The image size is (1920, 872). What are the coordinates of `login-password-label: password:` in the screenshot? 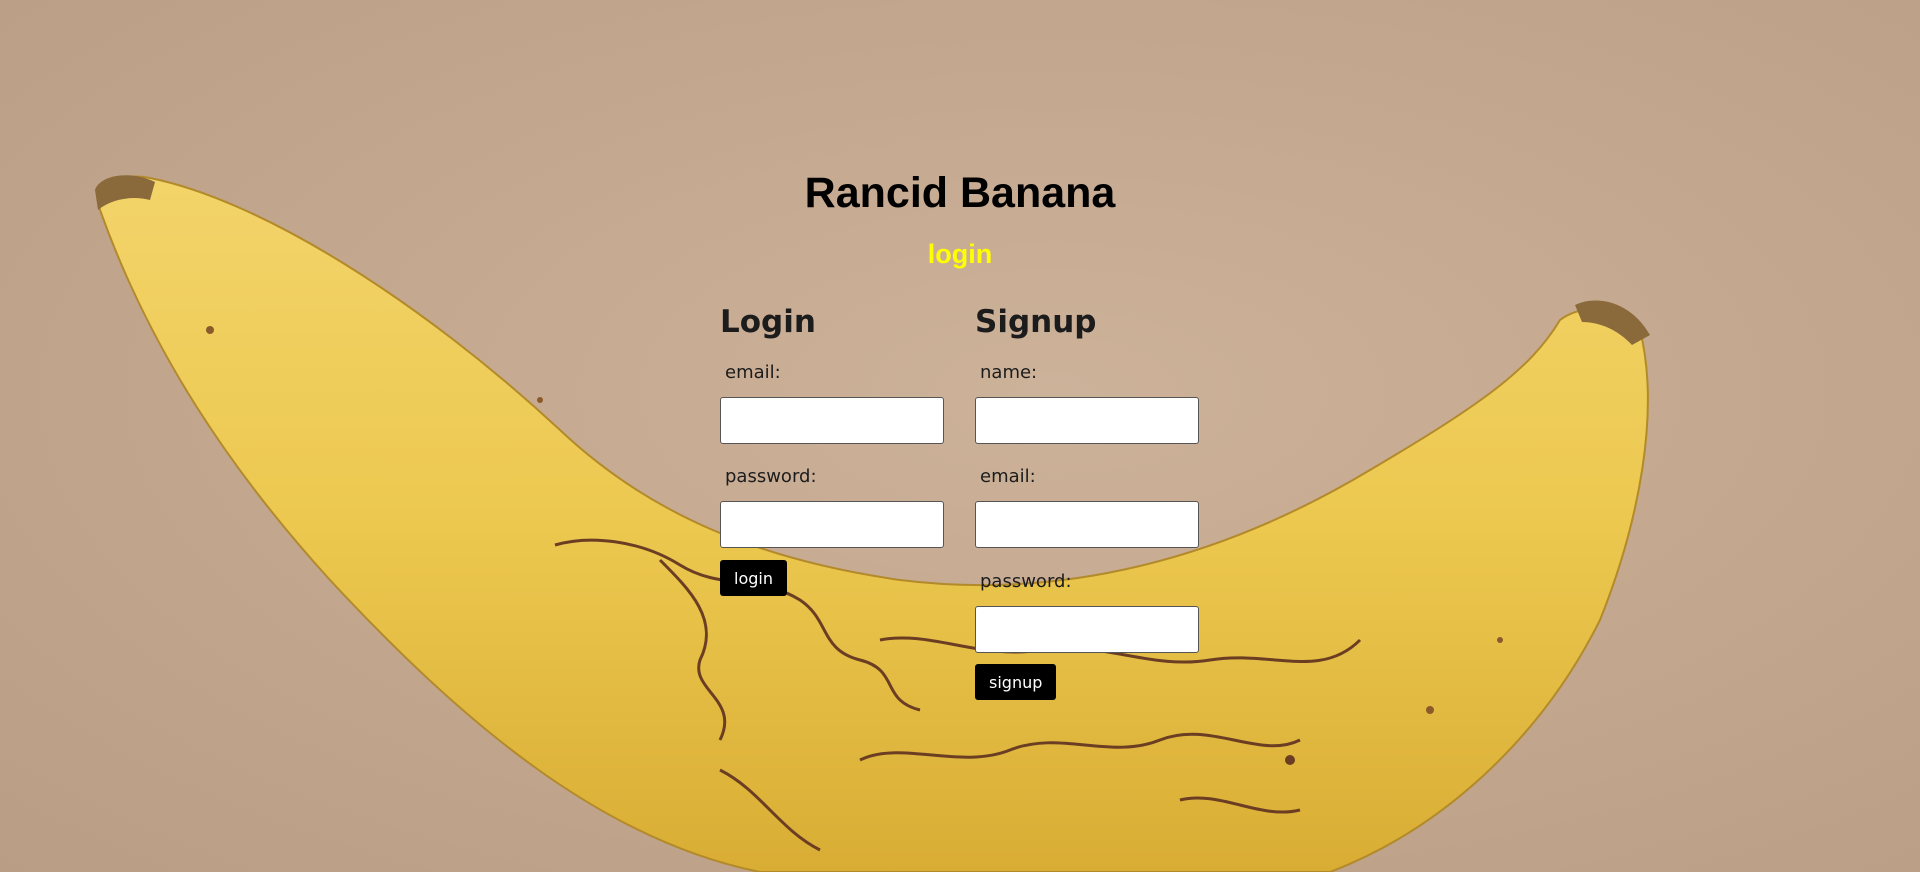 It's located at (771, 476).